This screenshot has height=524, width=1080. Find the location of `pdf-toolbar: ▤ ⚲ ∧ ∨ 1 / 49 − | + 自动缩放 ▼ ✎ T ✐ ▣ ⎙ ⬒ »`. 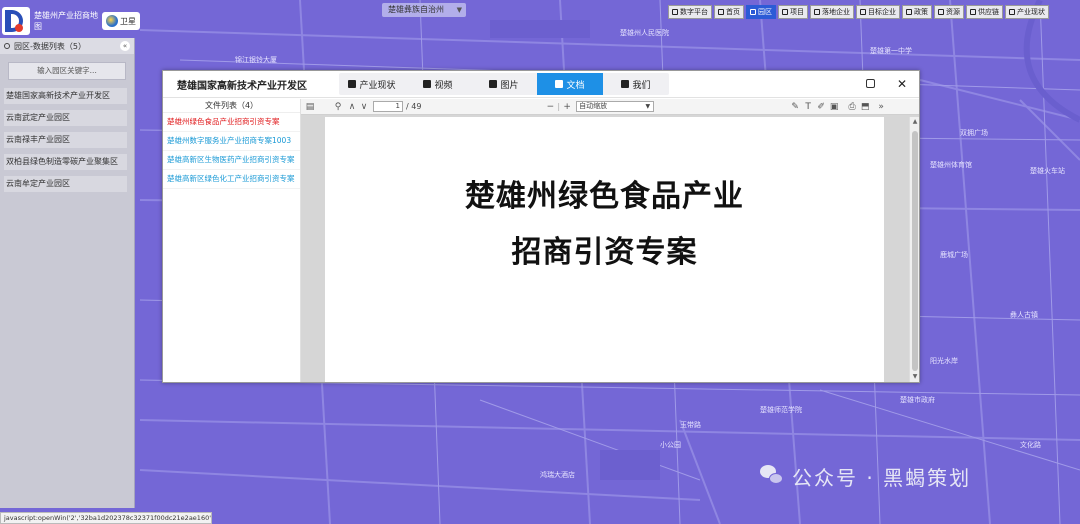

pdf-toolbar: ▤ ⚲ ∧ ∨ 1 / 49 − | + 自动缩放 ▼ ✎ T ✐ ▣ ⎙ ⬒ » is located at coordinates (610, 107).